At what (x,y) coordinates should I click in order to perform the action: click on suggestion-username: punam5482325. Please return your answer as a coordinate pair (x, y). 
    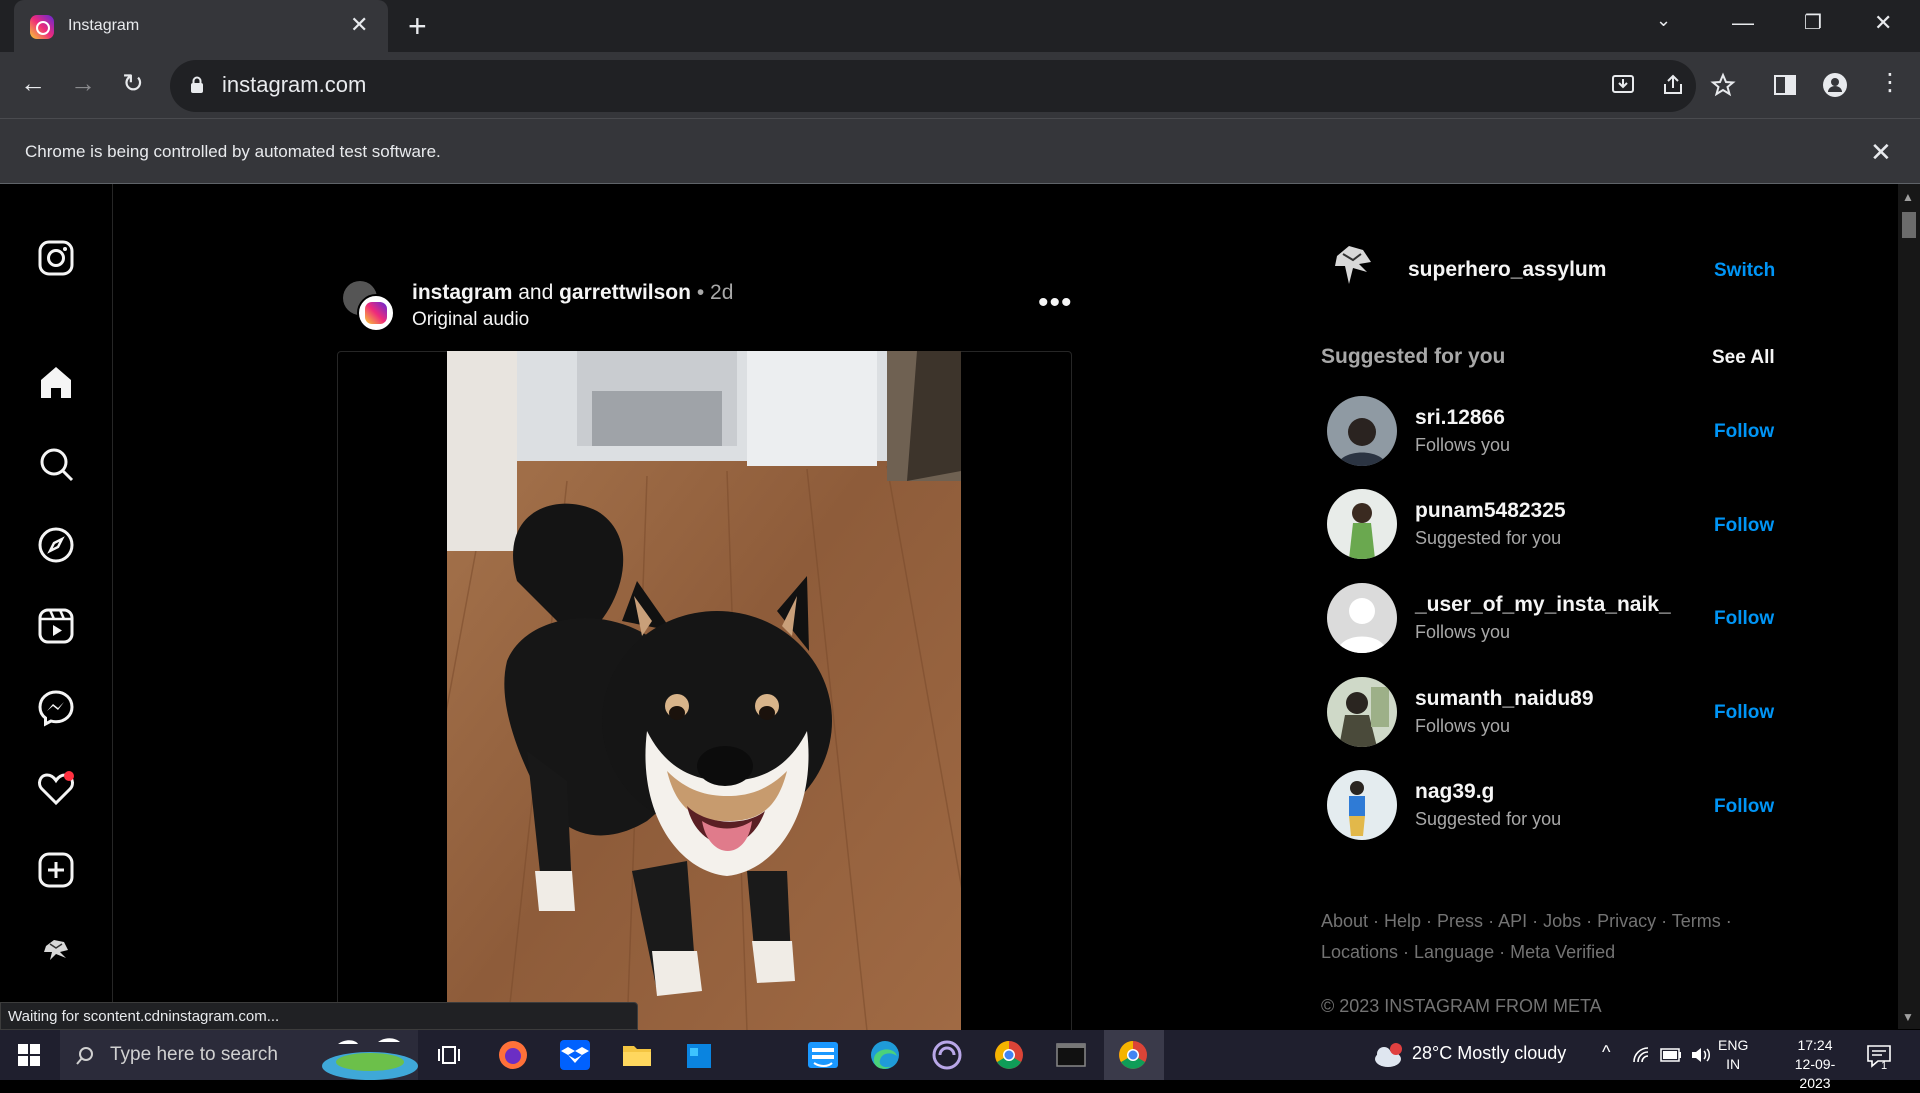
    Looking at the image, I should click on (1490, 511).